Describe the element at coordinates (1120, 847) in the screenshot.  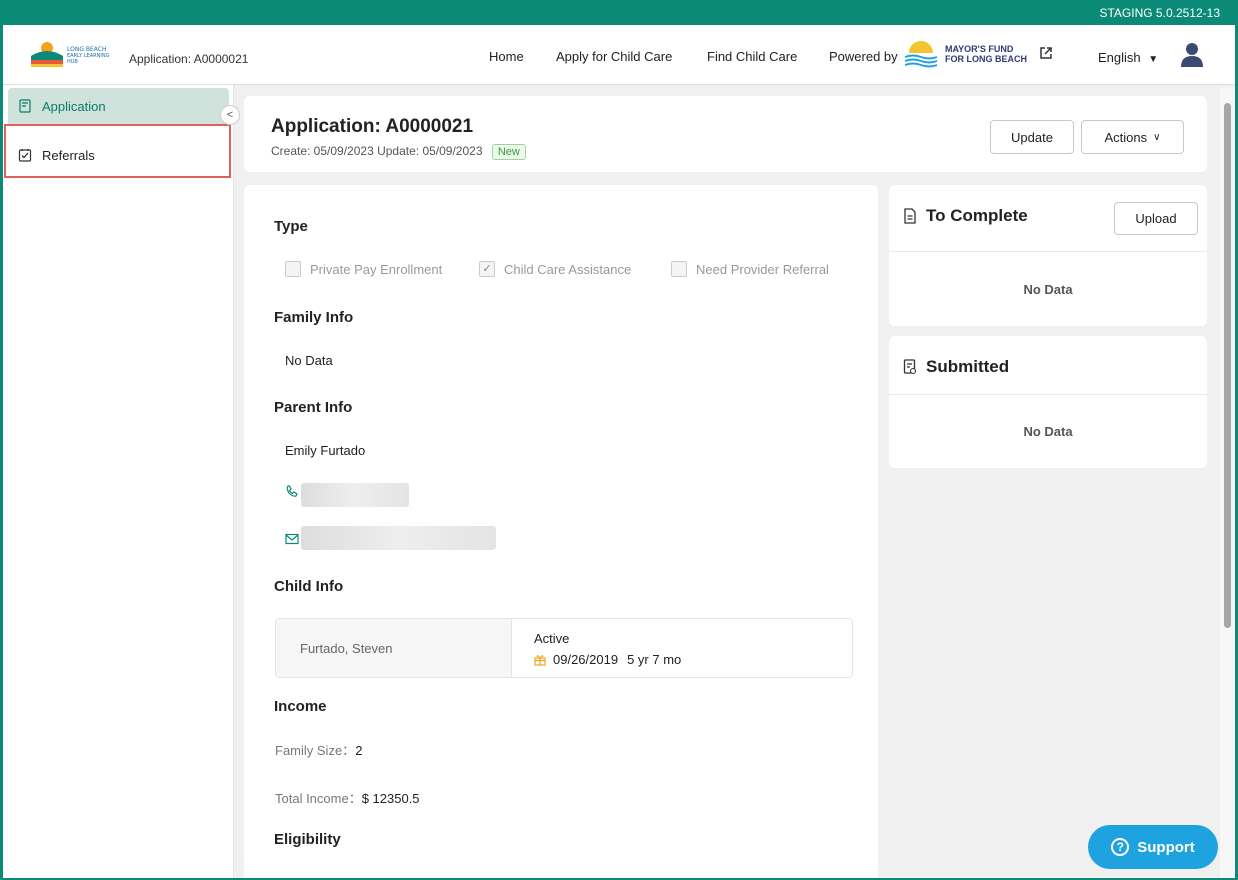
I see `question-icon: ?` at that location.